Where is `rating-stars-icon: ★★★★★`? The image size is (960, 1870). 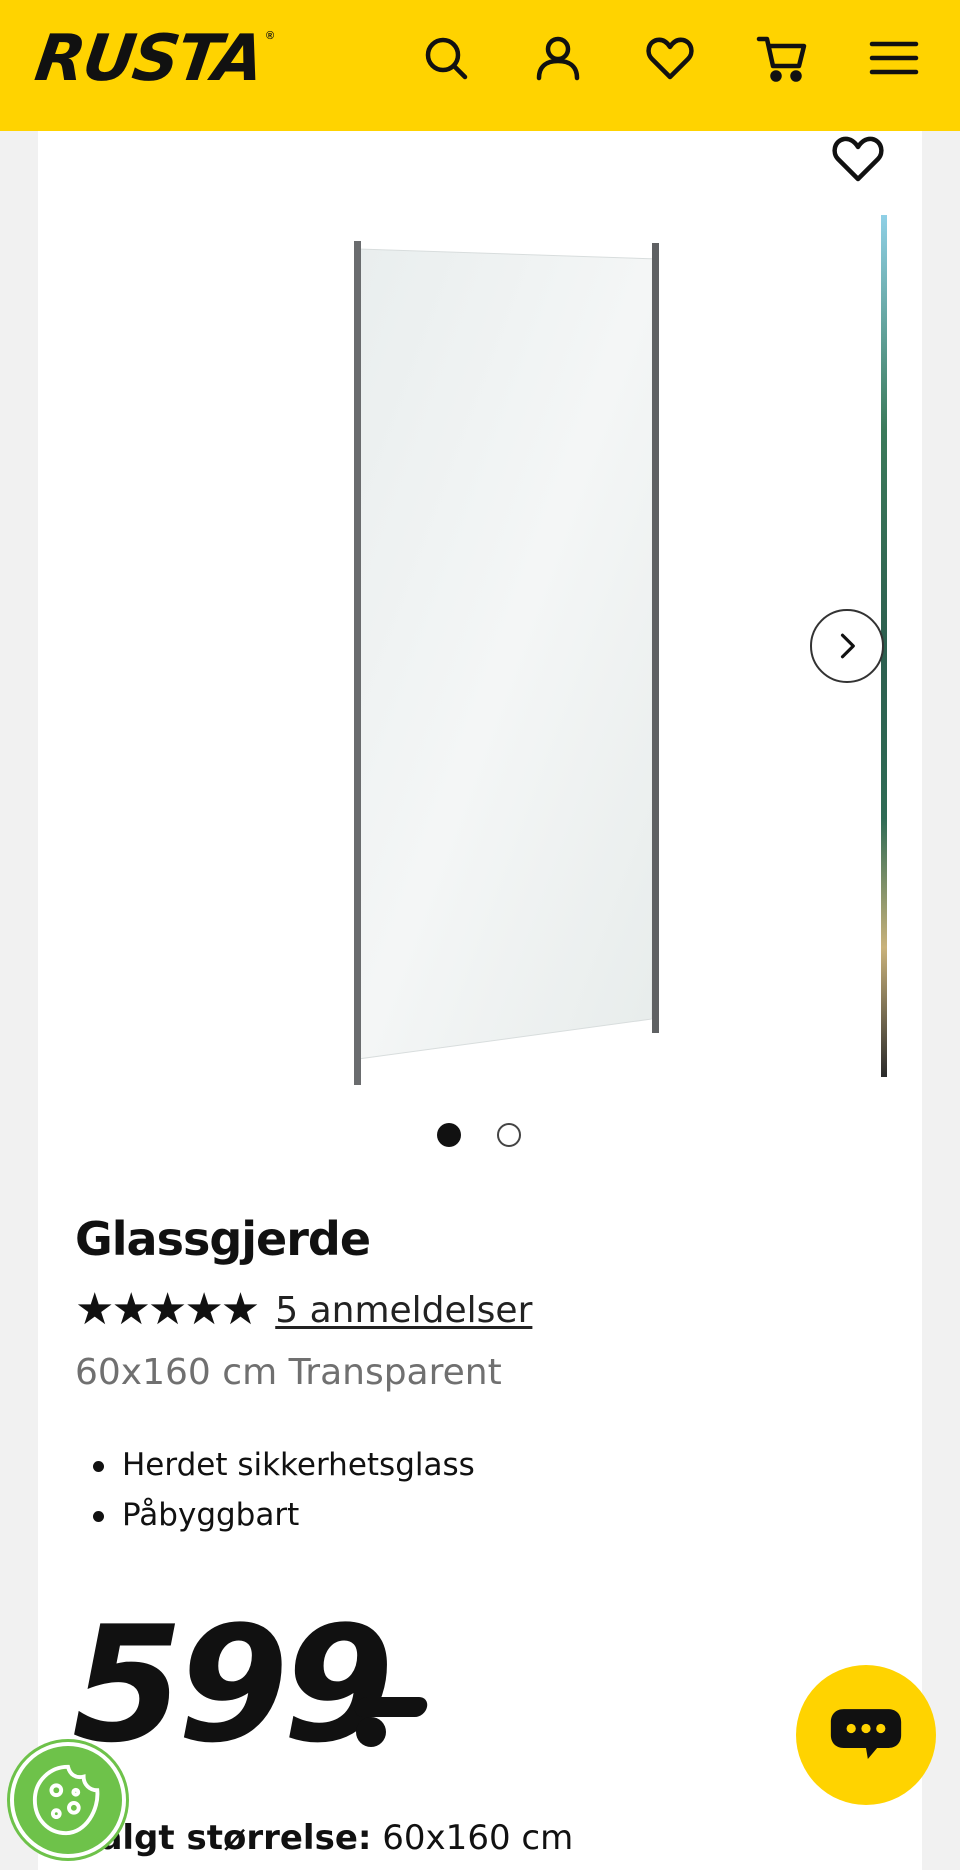 rating-stars-icon: ★★★★★ is located at coordinates (167, 1309).